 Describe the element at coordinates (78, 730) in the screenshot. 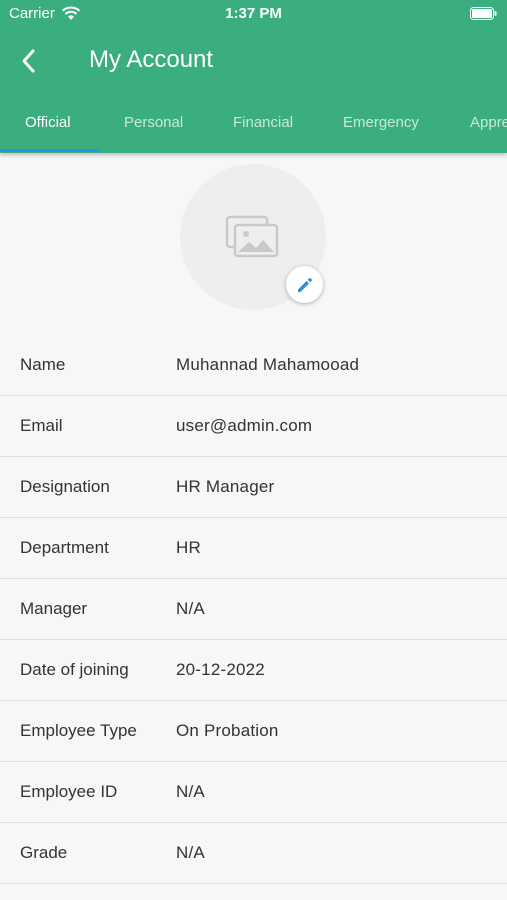

I see `detail-label: Employee Type` at that location.